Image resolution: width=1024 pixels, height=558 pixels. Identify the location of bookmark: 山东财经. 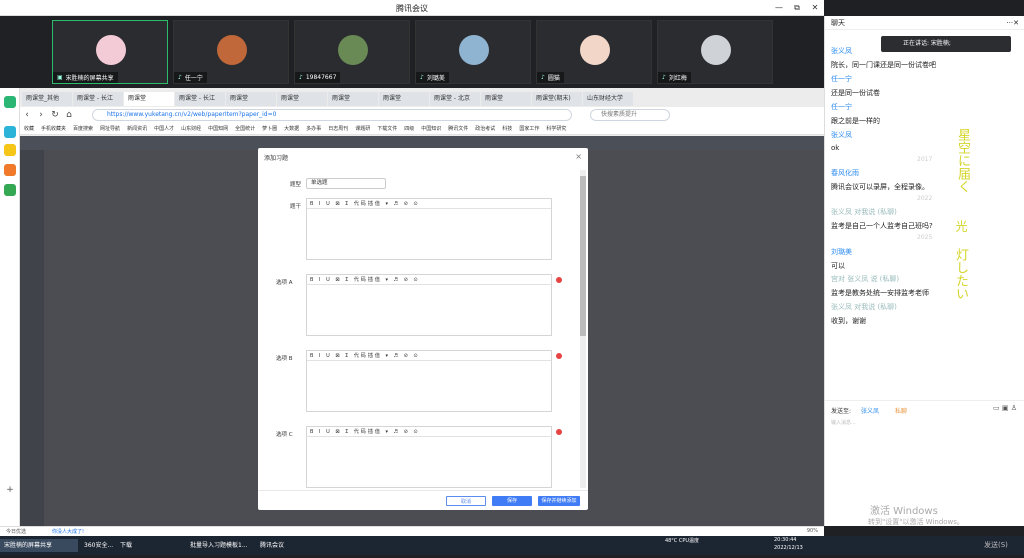
(191, 128).